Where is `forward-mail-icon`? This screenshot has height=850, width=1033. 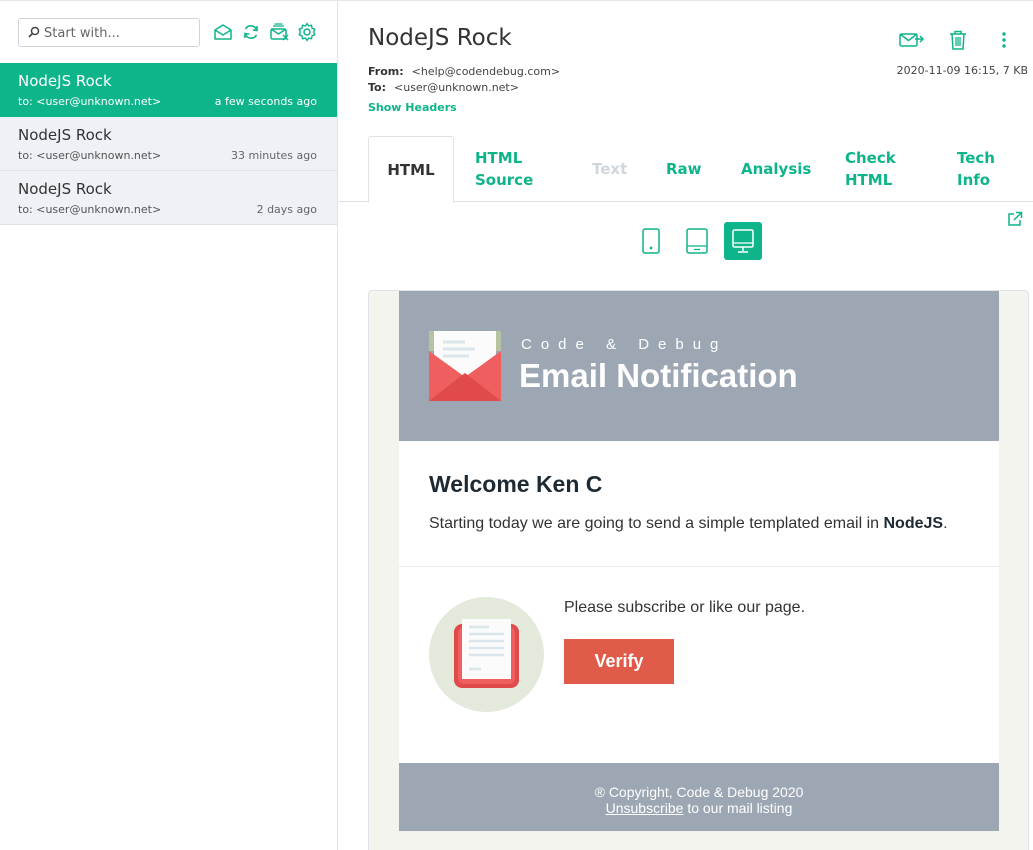
forward-mail-icon is located at coordinates (912, 40).